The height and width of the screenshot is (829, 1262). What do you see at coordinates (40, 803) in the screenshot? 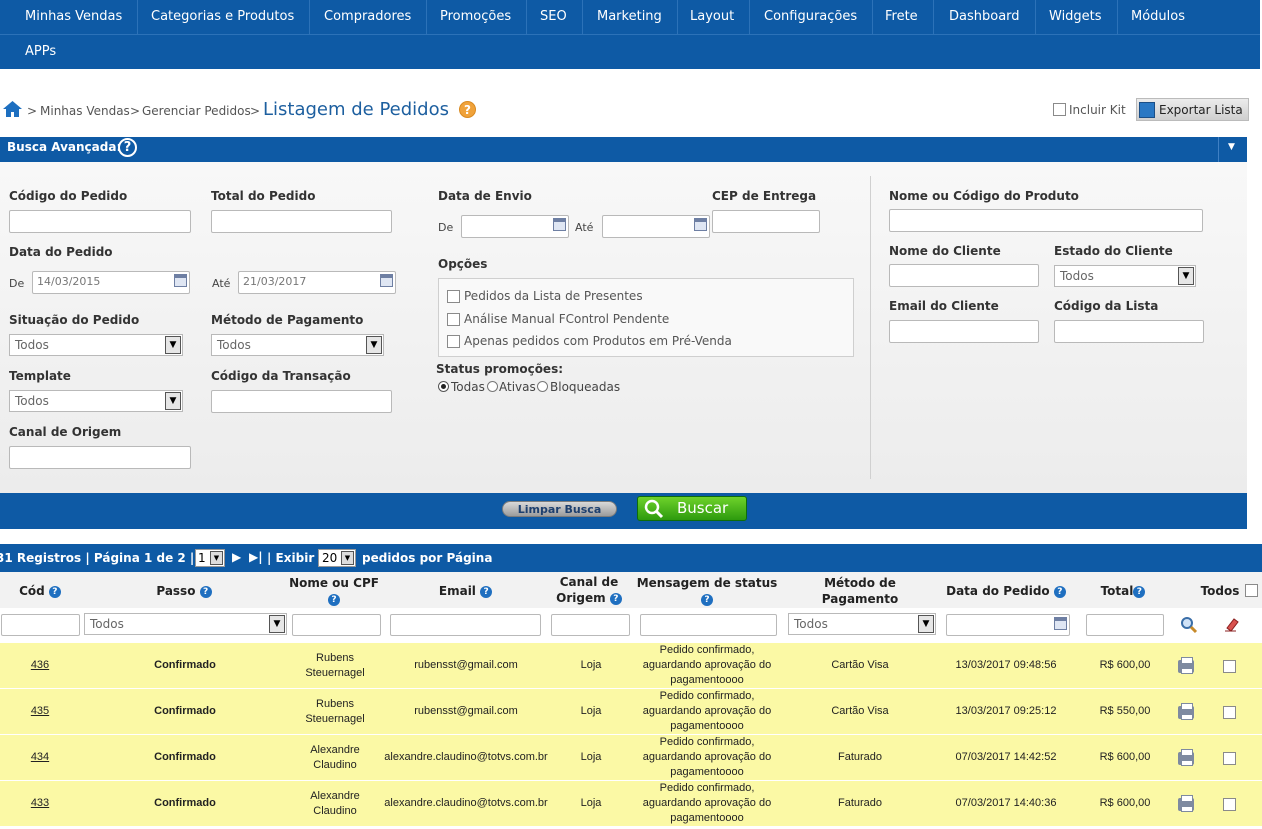
I see `order-code-link: 433` at bounding box center [40, 803].